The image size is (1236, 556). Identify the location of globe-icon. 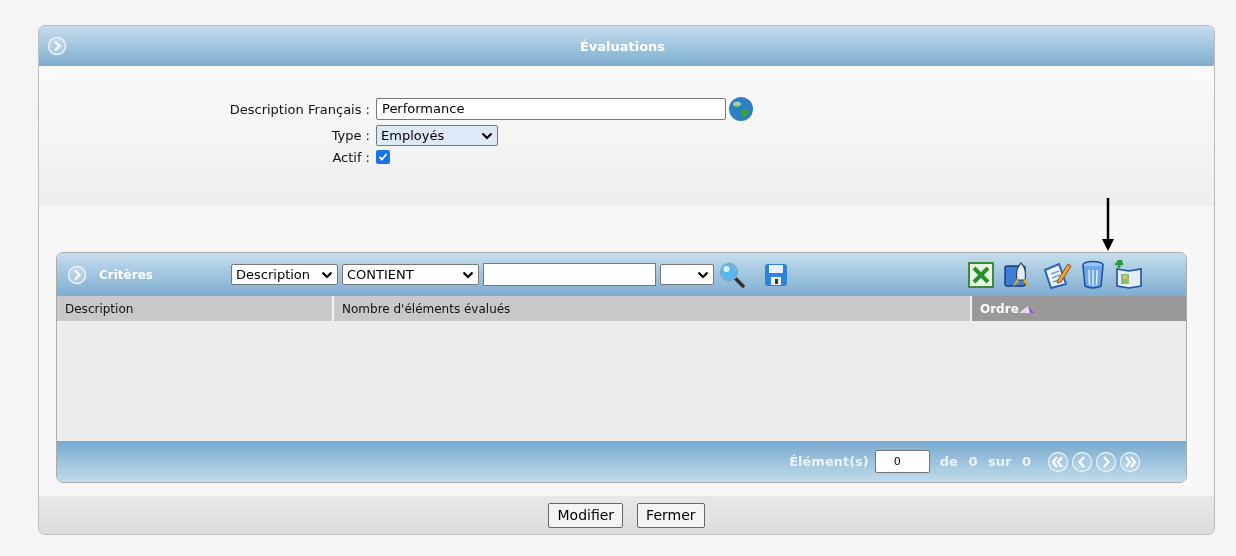
(741, 109).